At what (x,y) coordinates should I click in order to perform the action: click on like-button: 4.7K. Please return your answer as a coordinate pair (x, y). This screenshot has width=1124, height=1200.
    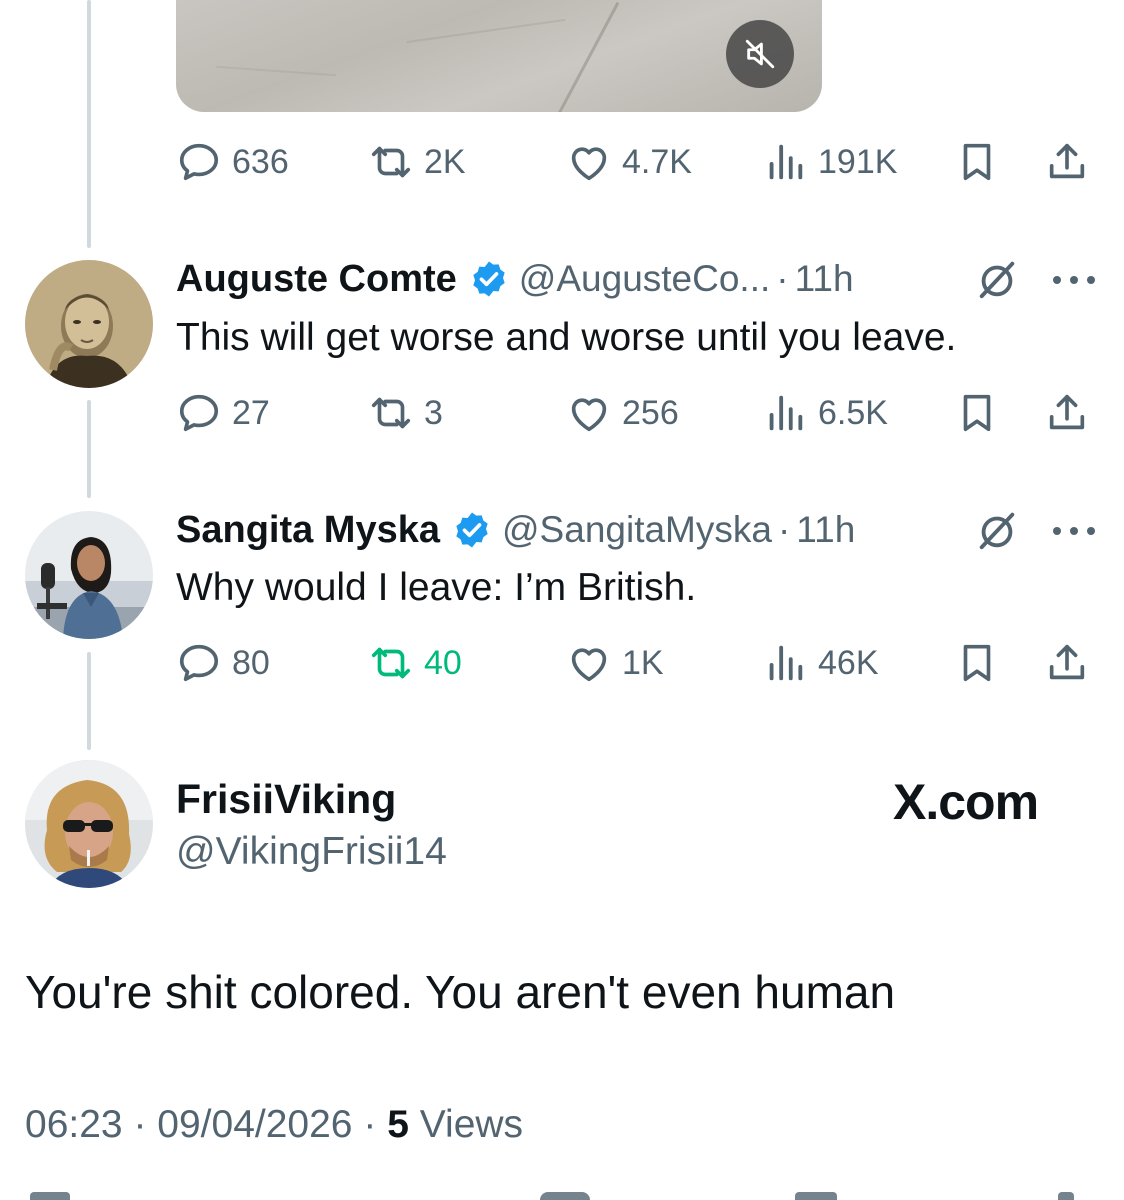
    Looking at the image, I should click on (629, 162).